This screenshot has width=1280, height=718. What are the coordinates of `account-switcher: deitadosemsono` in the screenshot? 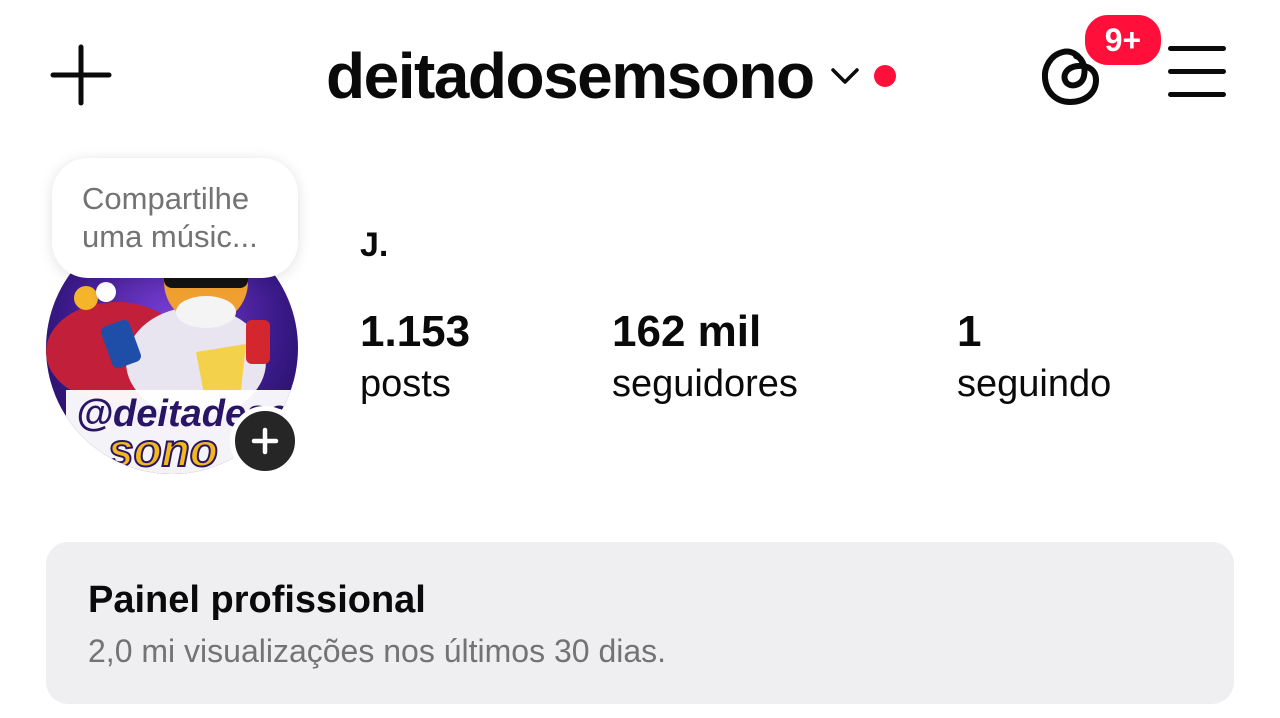 It's located at (611, 76).